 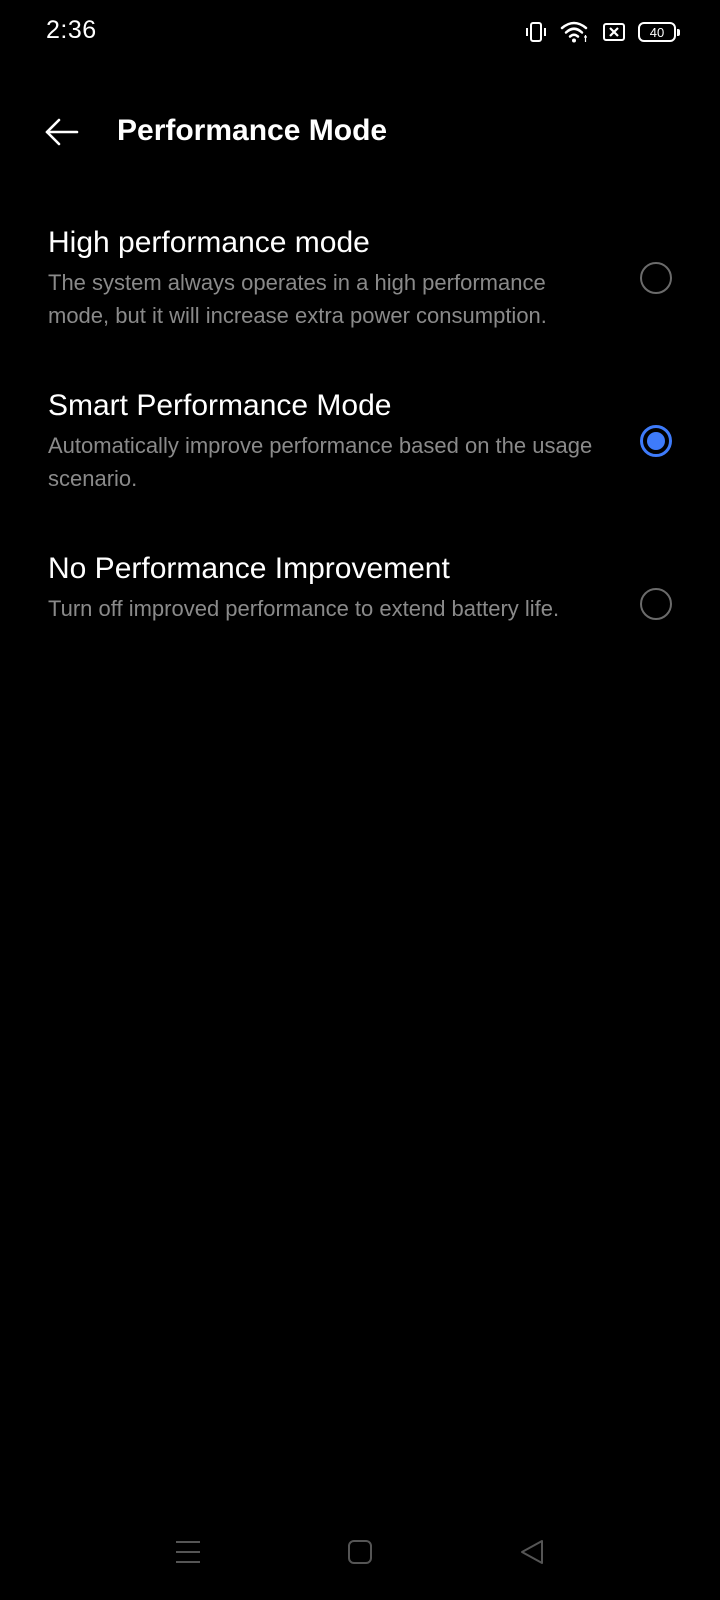 I want to click on vibrate-icon, so click(x=536, y=32).